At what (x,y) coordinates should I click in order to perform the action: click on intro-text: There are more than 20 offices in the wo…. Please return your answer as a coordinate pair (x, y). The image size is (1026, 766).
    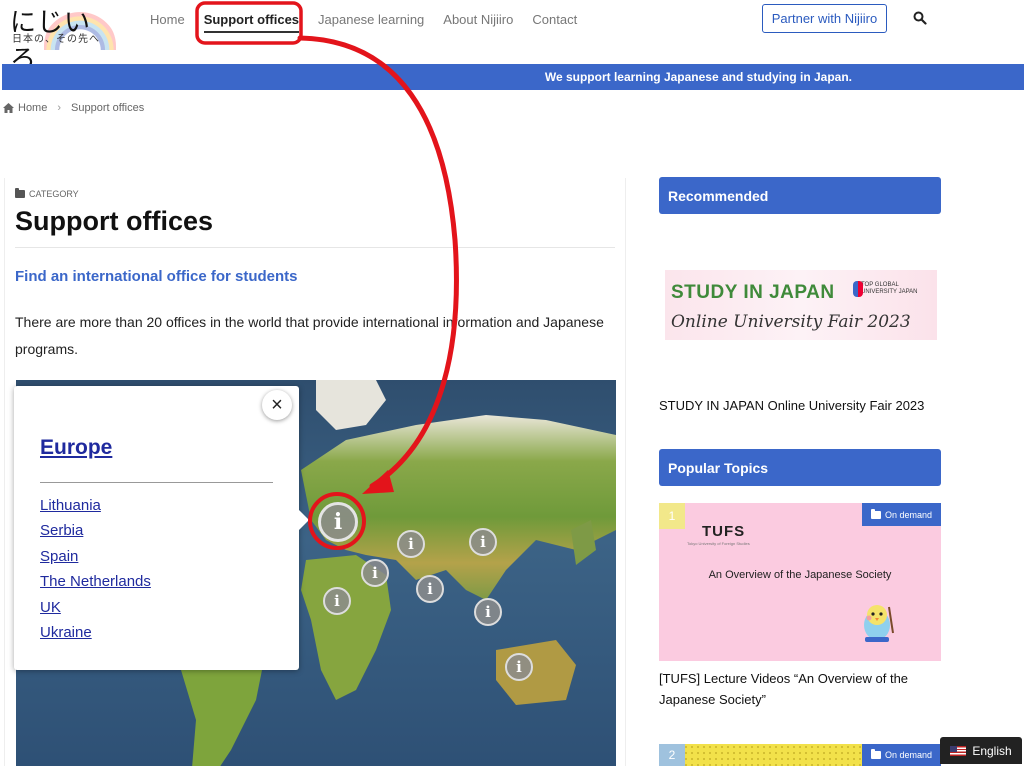
    Looking at the image, I should click on (309, 335).